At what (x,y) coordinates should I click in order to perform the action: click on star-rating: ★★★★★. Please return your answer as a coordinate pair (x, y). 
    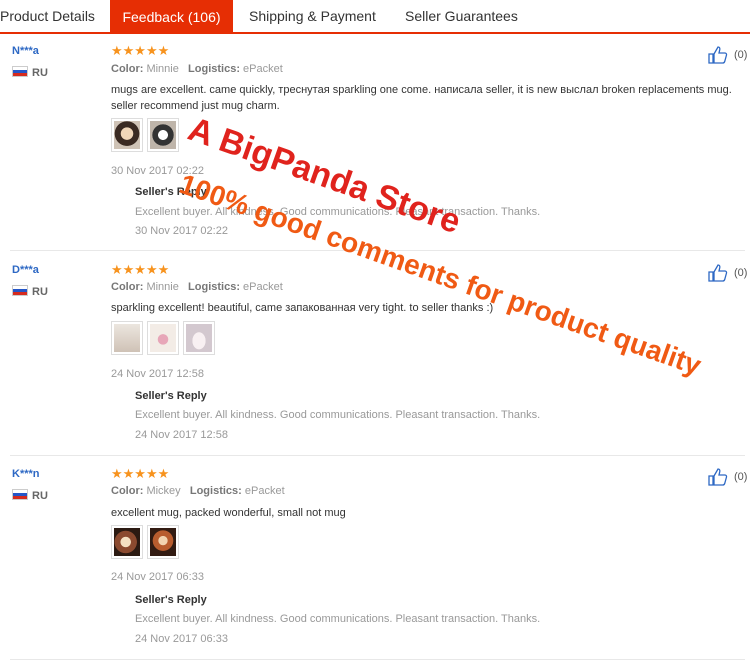
    Looking at the image, I should click on (140, 473).